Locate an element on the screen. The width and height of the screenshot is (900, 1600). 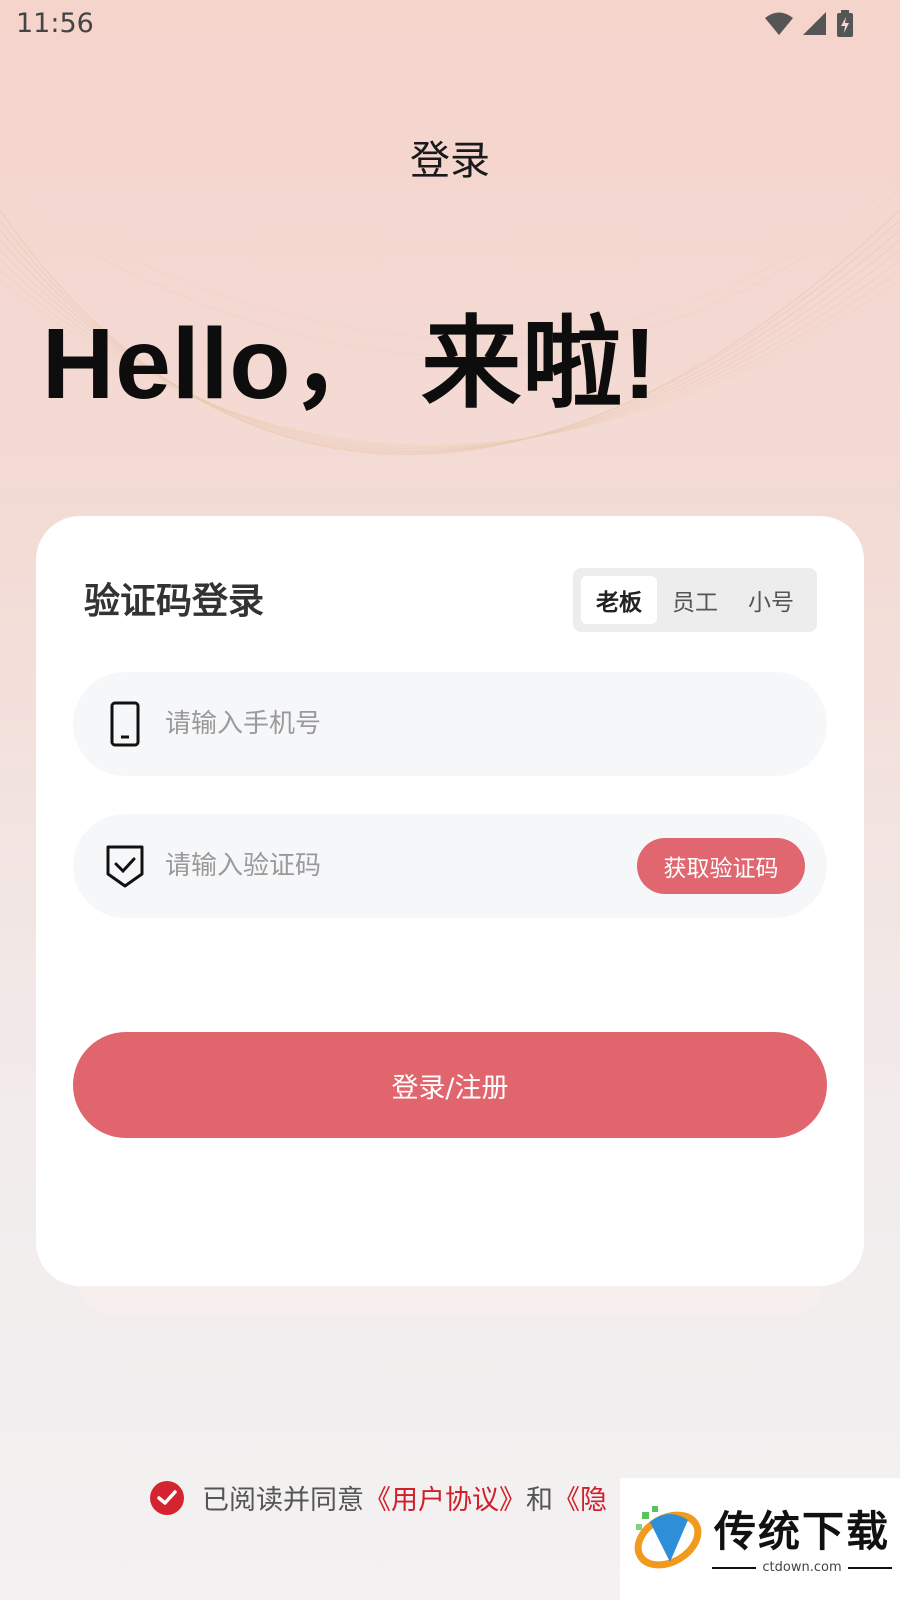
watermark-domain: ctdown.com is located at coordinates (802, 1567).